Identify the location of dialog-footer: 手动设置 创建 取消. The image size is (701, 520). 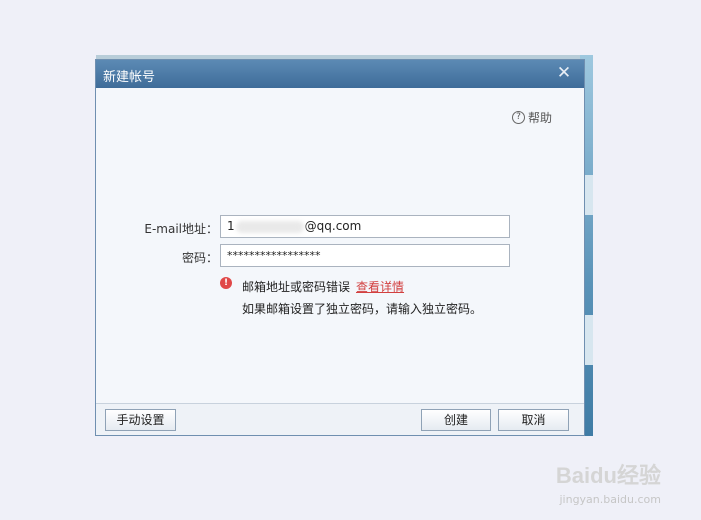
(340, 419).